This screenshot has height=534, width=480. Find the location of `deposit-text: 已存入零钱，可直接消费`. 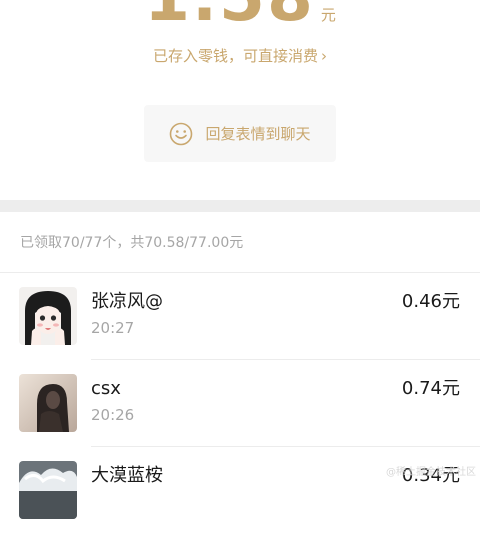

deposit-text: 已存入零钱，可直接消费 is located at coordinates (235, 56).